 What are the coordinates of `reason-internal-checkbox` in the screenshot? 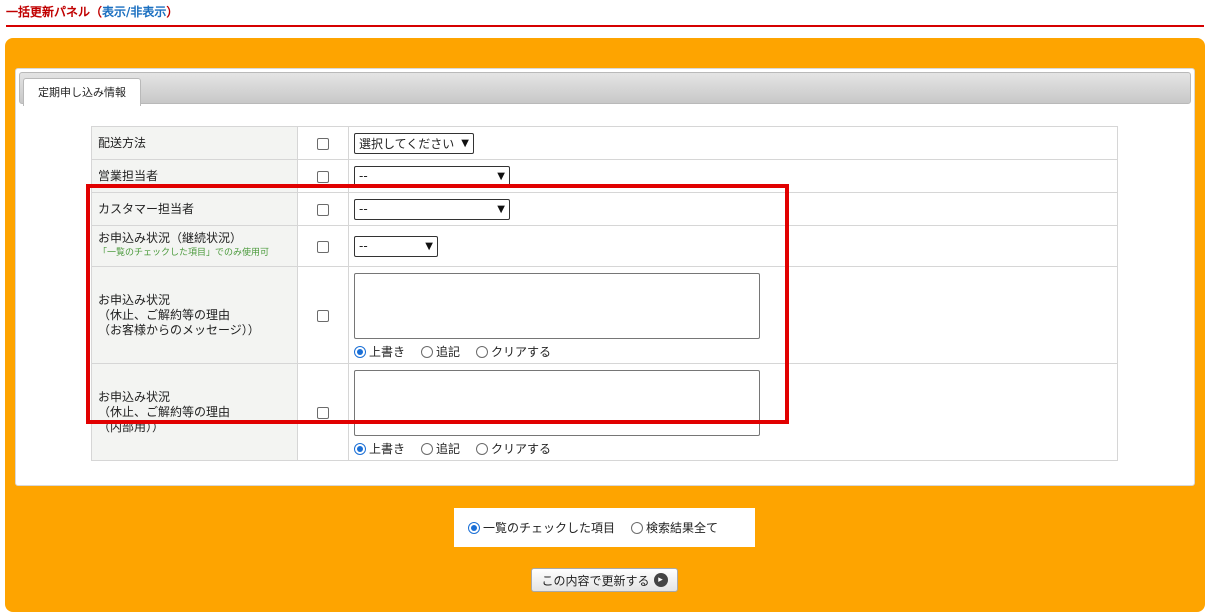 It's located at (323, 412).